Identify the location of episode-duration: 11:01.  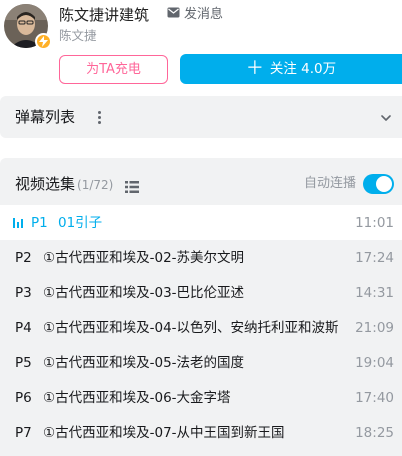
(374, 223).